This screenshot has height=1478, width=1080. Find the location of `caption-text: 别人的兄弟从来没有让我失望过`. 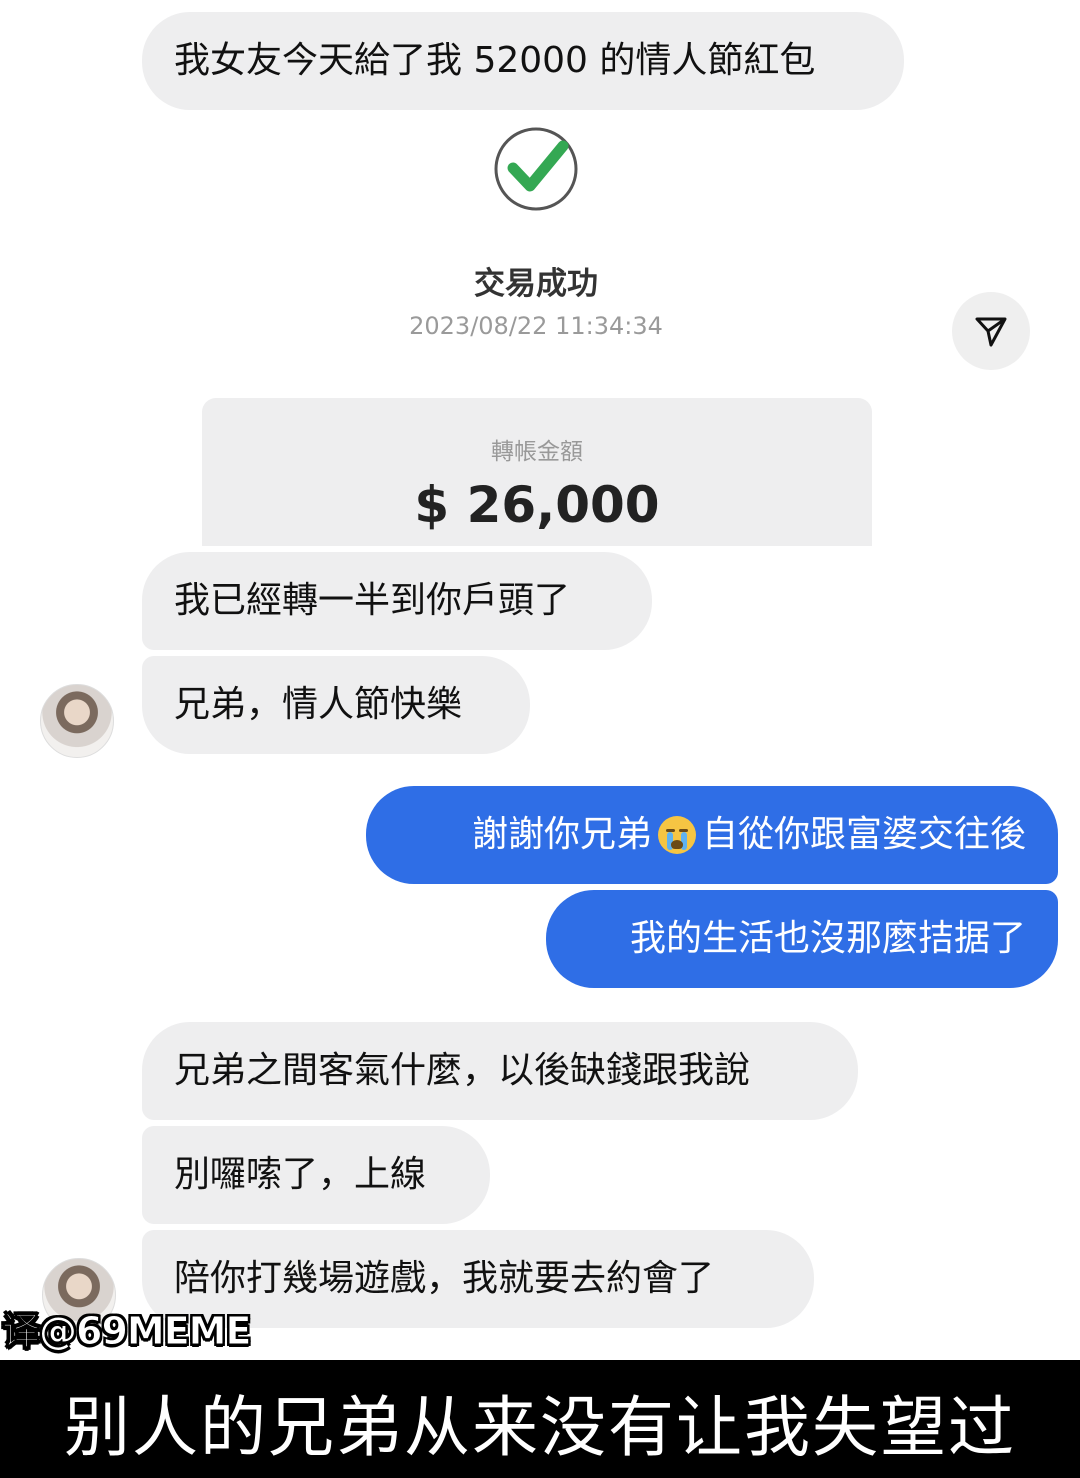

caption-text: 别人的兄弟从来没有让我失望过 is located at coordinates (540, 1427).